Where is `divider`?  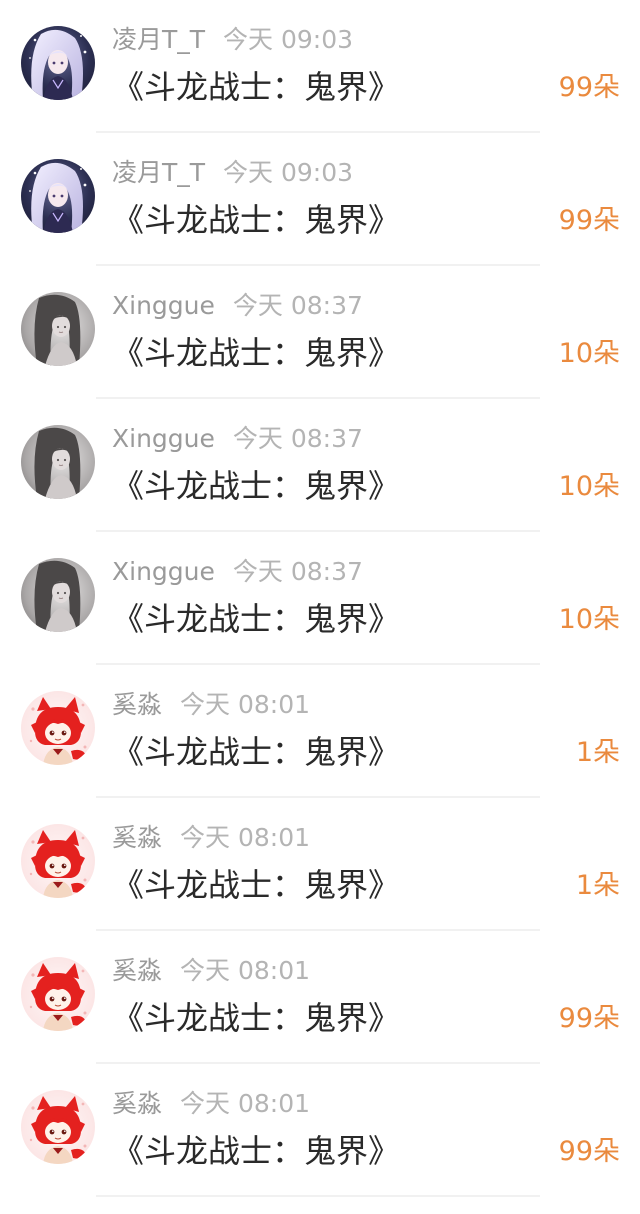
divider is located at coordinates (318, 1196).